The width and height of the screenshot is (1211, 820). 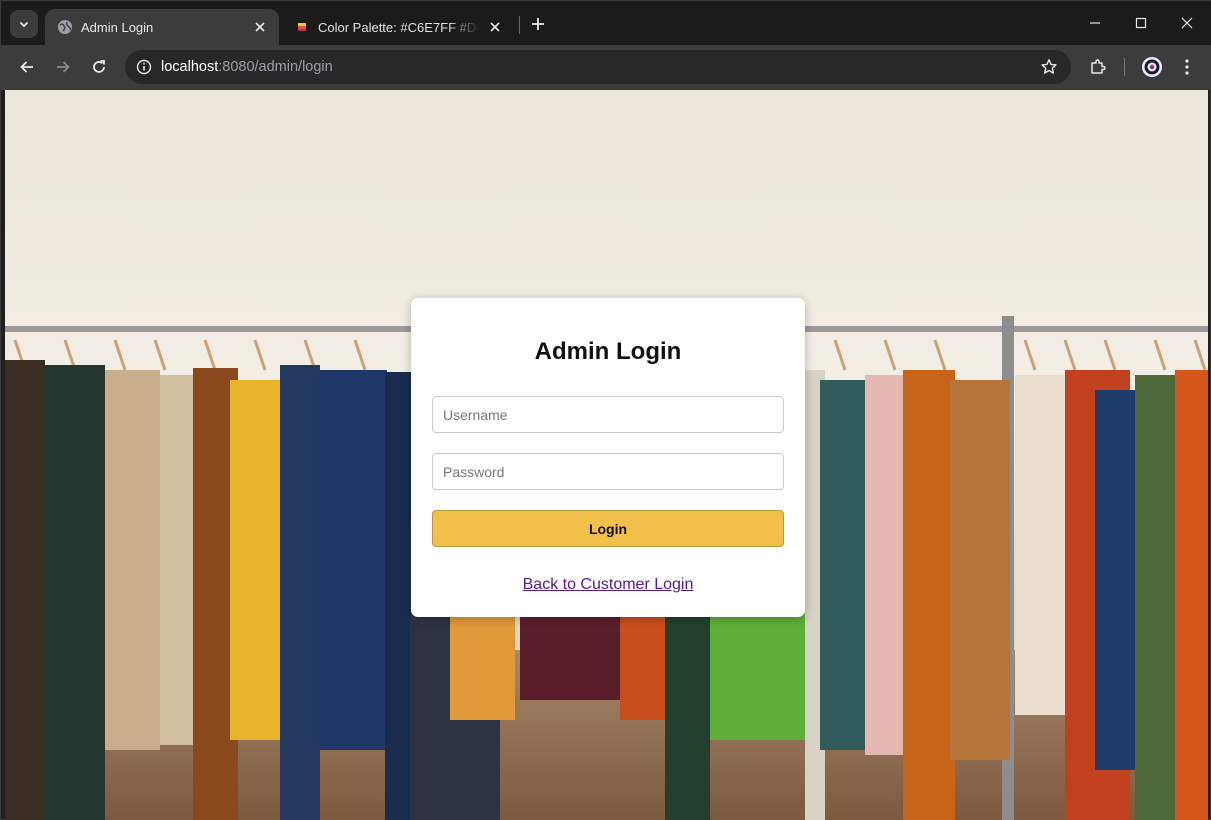 I want to click on password-input, so click(x=608, y=471).